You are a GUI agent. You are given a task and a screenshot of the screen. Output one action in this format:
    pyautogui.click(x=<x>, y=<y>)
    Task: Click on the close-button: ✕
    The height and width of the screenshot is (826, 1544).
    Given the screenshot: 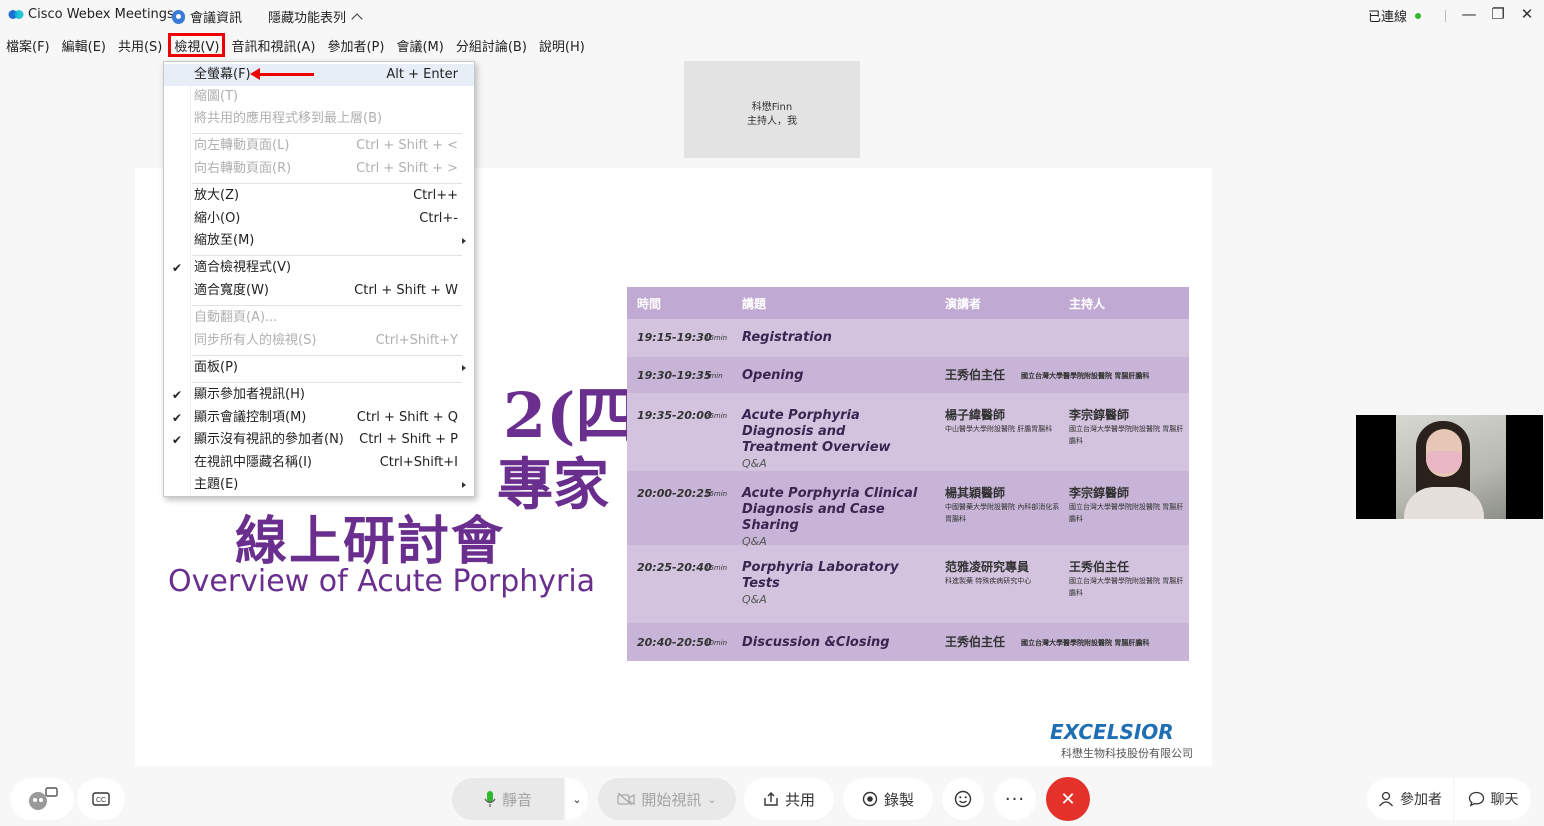 What is the action you would take?
    pyautogui.click(x=1527, y=14)
    